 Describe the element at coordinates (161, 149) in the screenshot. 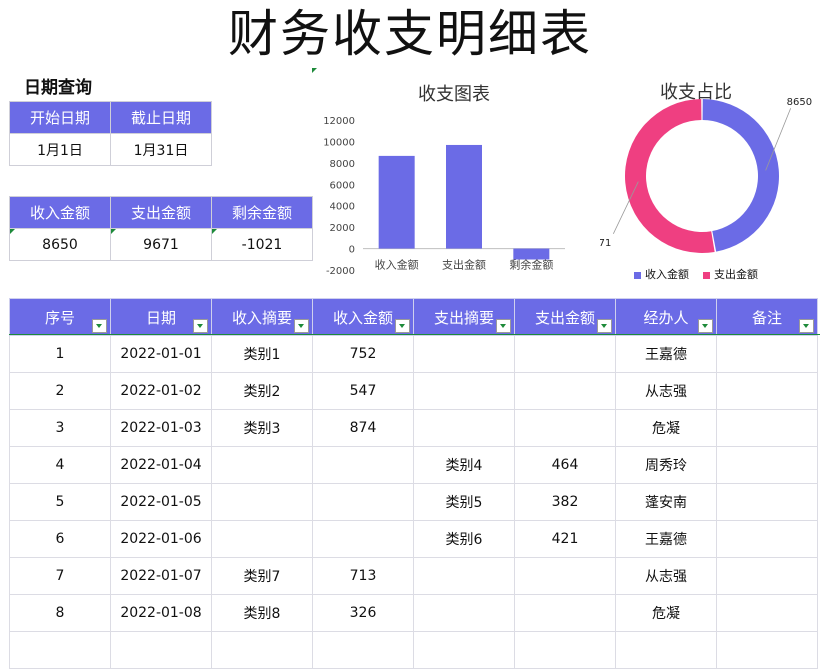

I see `end-date-cell: 1月31日` at that location.